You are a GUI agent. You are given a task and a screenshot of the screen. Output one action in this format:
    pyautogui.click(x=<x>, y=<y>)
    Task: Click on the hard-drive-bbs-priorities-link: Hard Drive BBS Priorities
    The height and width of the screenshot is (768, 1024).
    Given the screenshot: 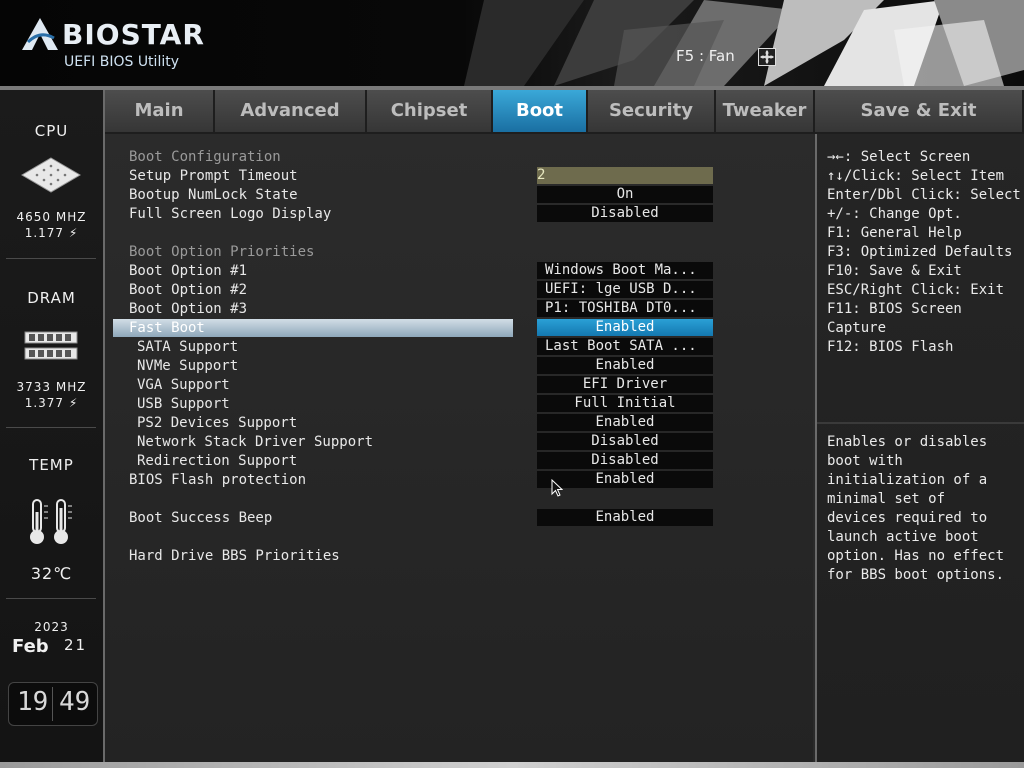 What is the action you would take?
    pyautogui.click(x=234, y=556)
    